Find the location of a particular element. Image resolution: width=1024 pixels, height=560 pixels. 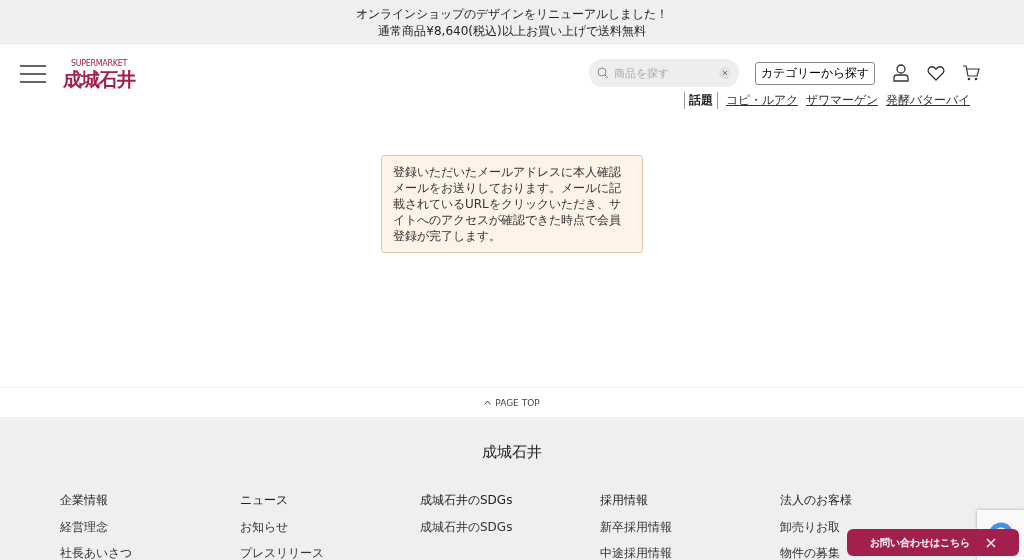

menu-icon is located at coordinates (33, 74).